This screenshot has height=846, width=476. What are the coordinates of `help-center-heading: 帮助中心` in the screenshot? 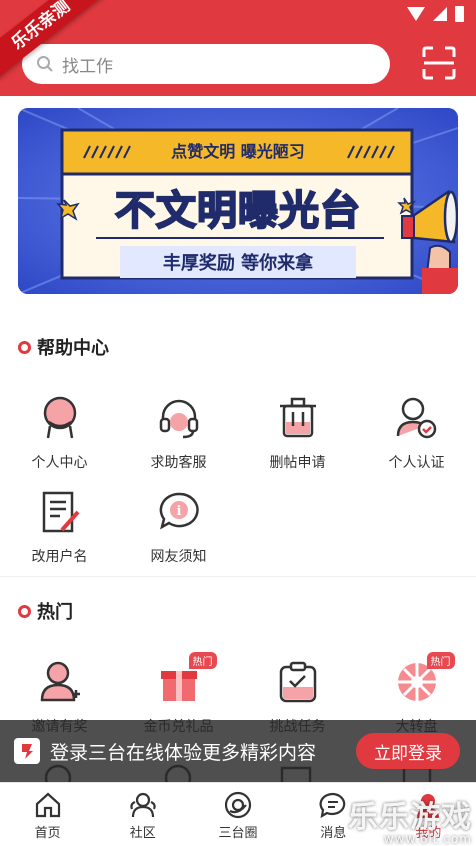 It's located at (63, 347).